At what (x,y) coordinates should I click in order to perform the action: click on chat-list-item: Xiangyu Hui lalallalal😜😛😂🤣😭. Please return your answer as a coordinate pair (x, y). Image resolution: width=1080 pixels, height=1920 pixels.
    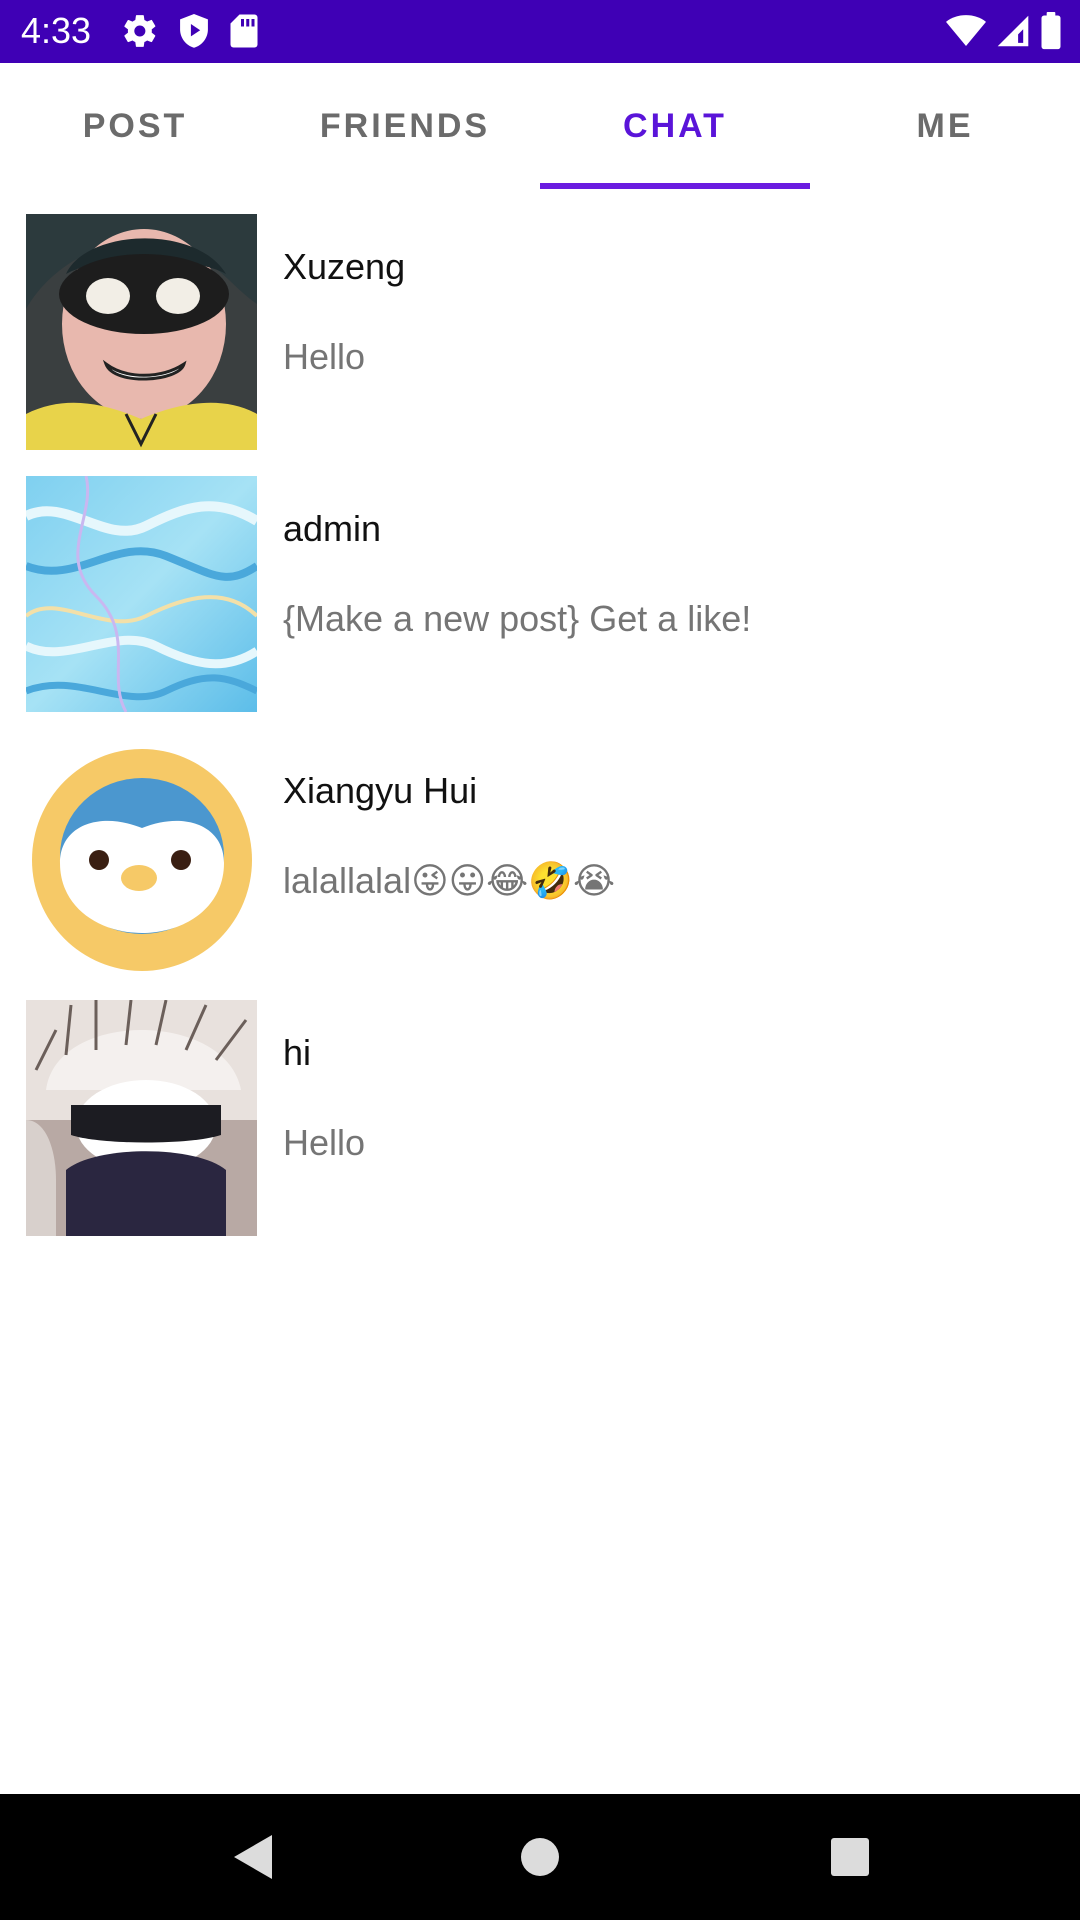
    Looking at the image, I should click on (540, 867).